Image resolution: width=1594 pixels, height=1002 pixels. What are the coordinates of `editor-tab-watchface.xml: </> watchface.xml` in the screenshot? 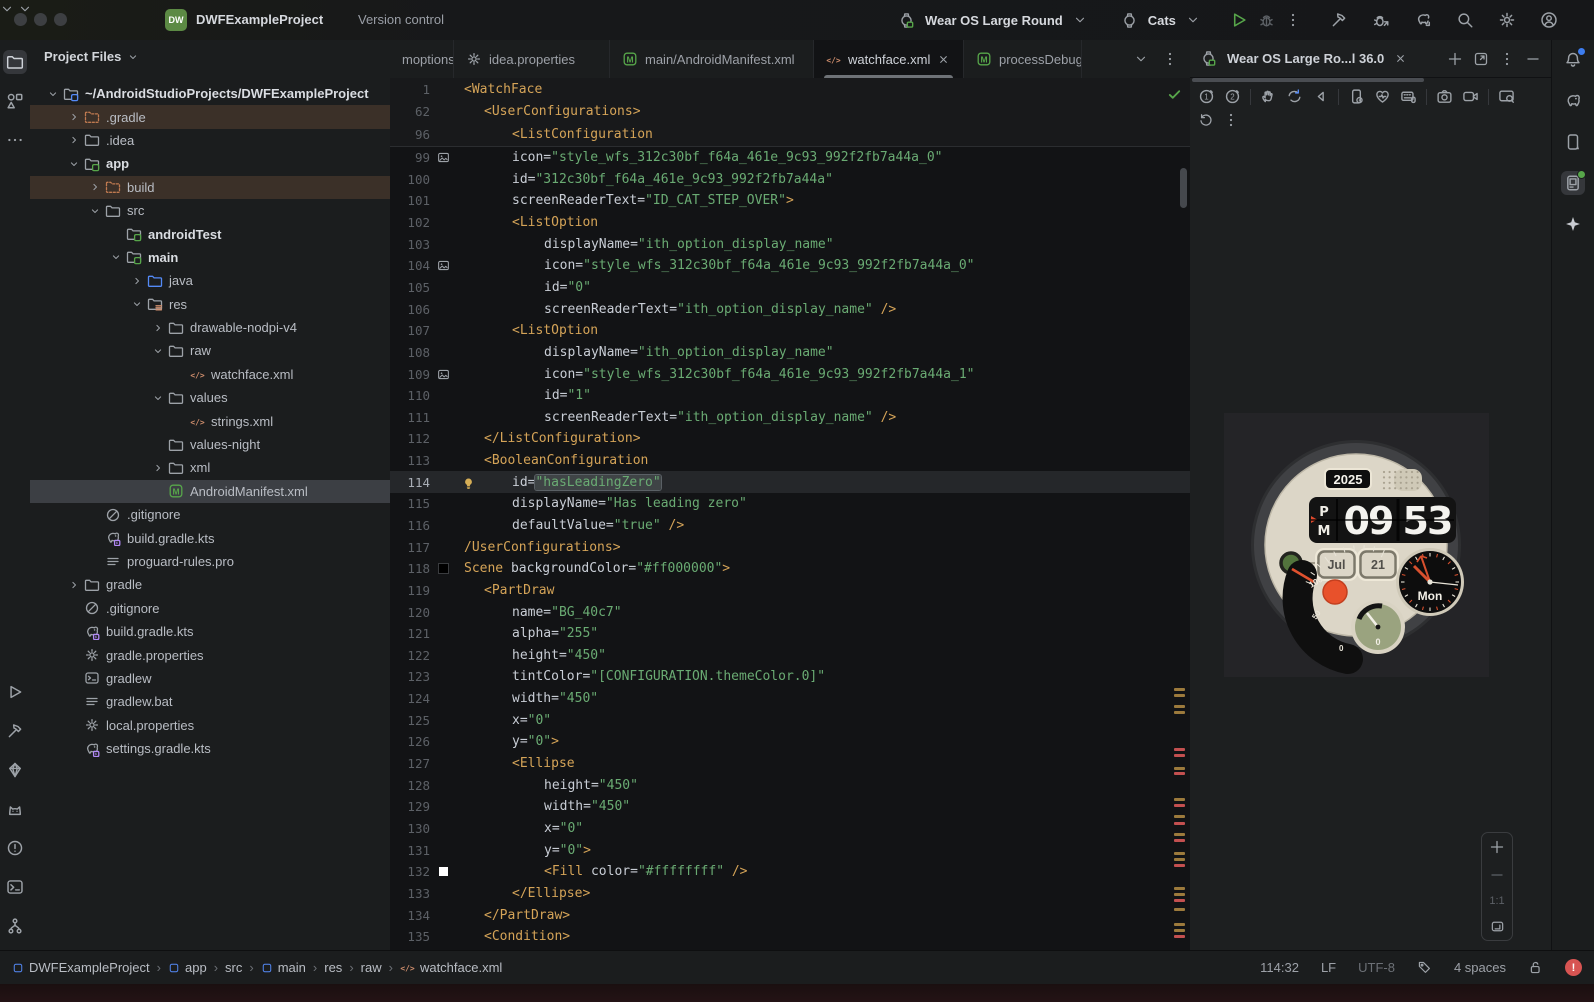 It's located at (889, 59).